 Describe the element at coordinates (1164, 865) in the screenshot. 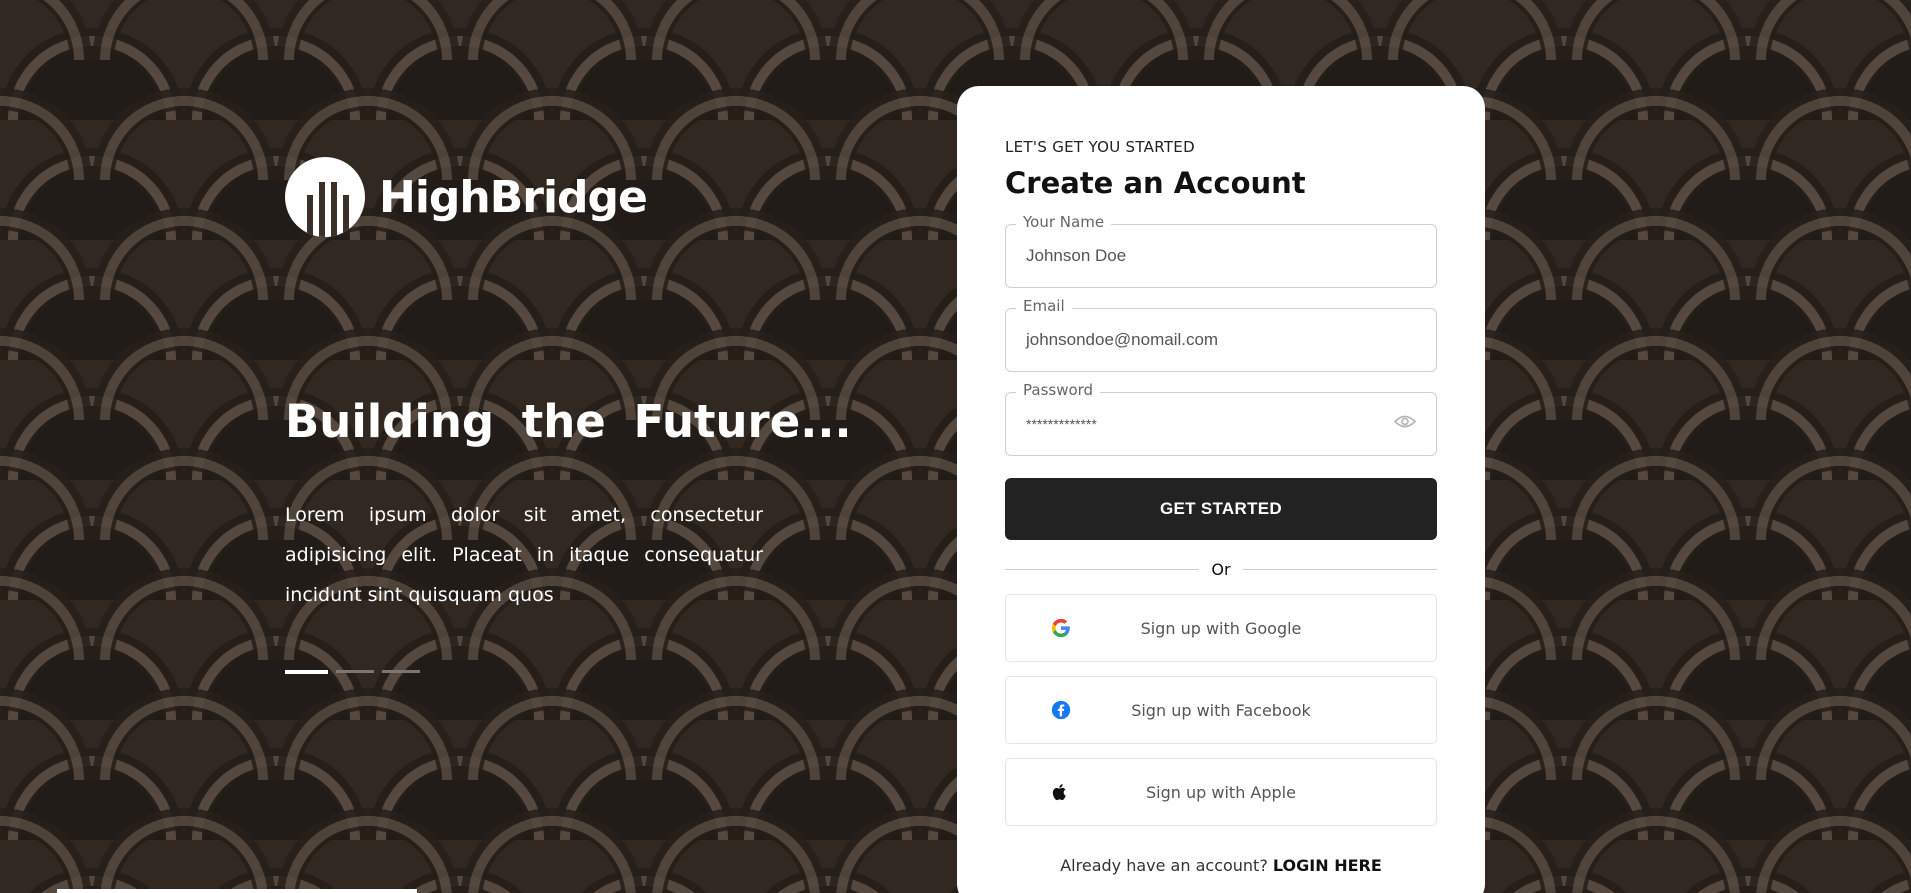

I see `login-prompt-text: Already have an account?` at that location.